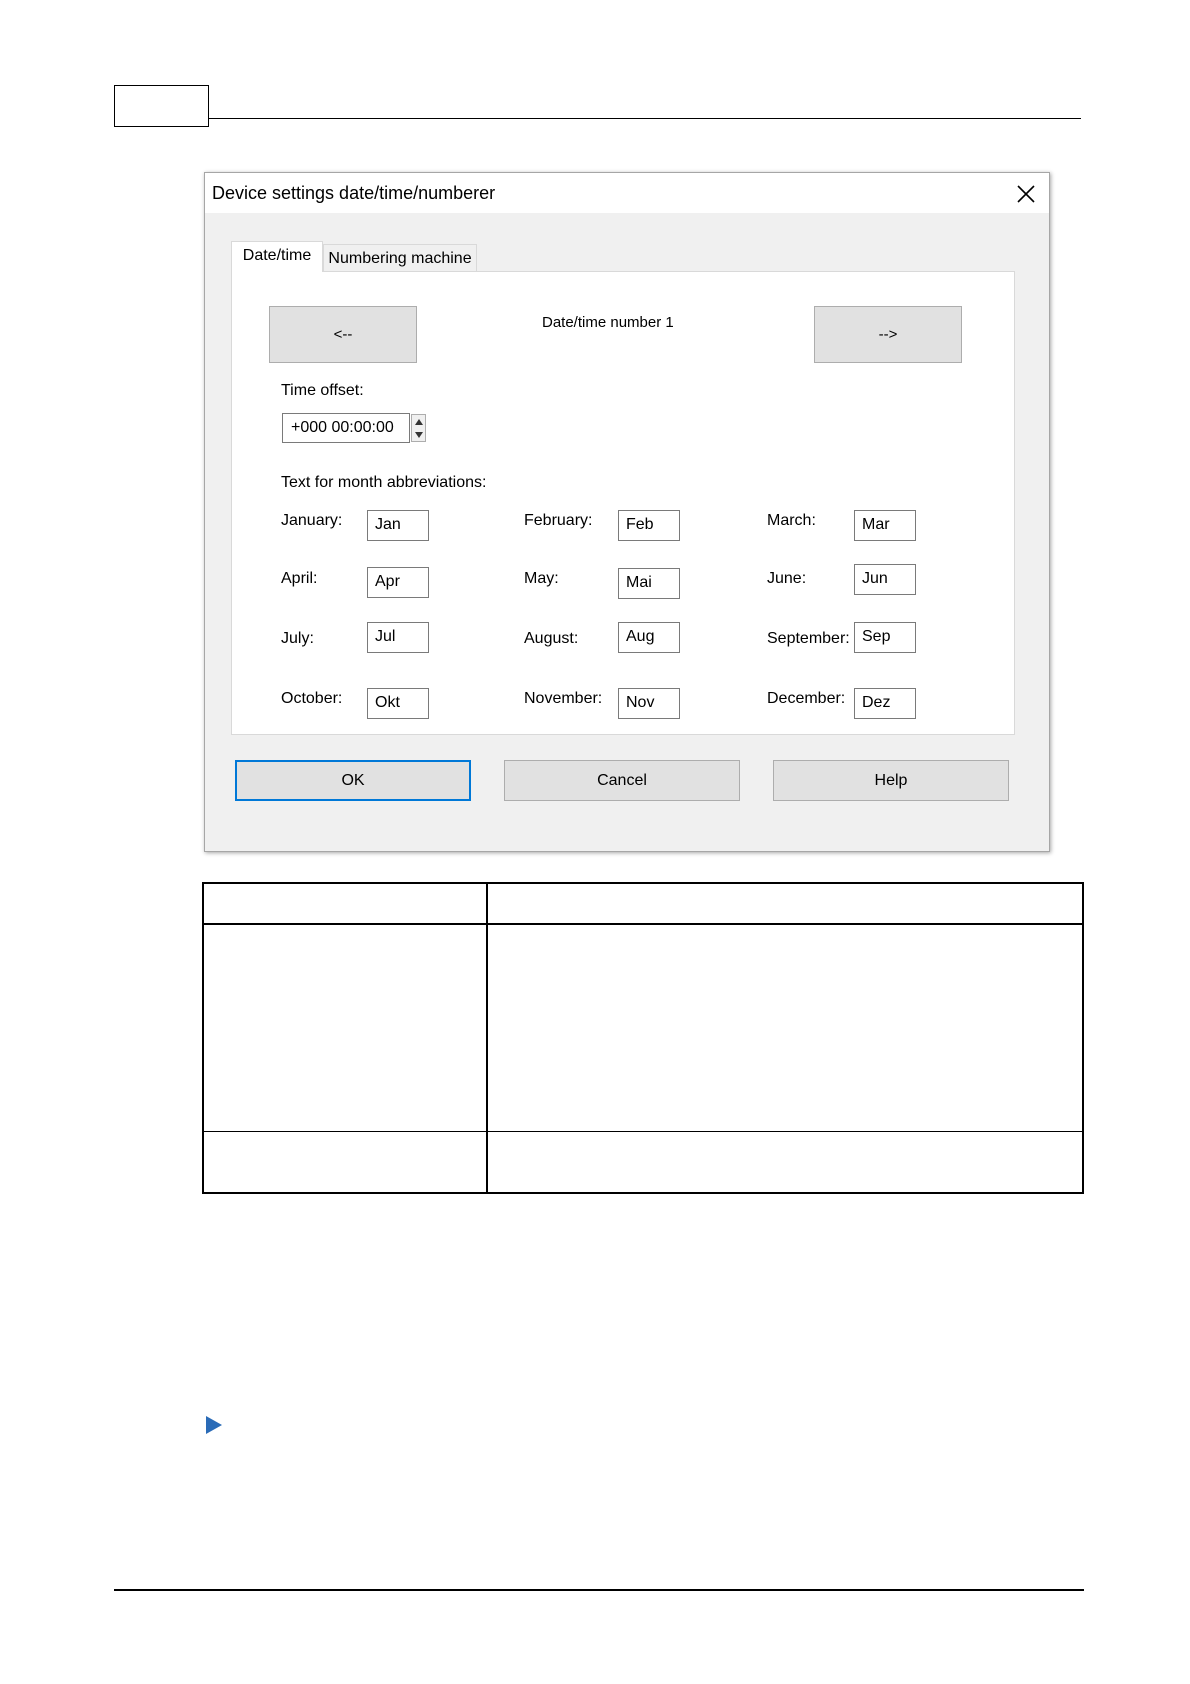 Image resolution: width=1190 pixels, height=1684 pixels. I want to click on month-field-july: Jul, so click(398, 637).